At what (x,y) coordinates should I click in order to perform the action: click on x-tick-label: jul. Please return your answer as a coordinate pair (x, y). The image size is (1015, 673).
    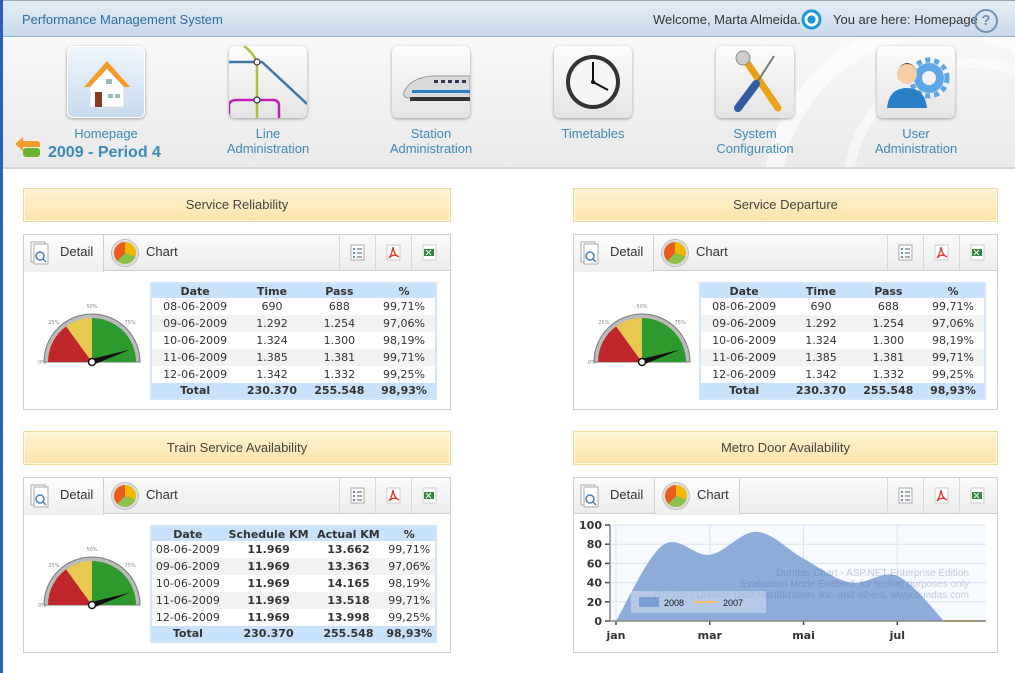
    Looking at the image, I should click on (897, 635).